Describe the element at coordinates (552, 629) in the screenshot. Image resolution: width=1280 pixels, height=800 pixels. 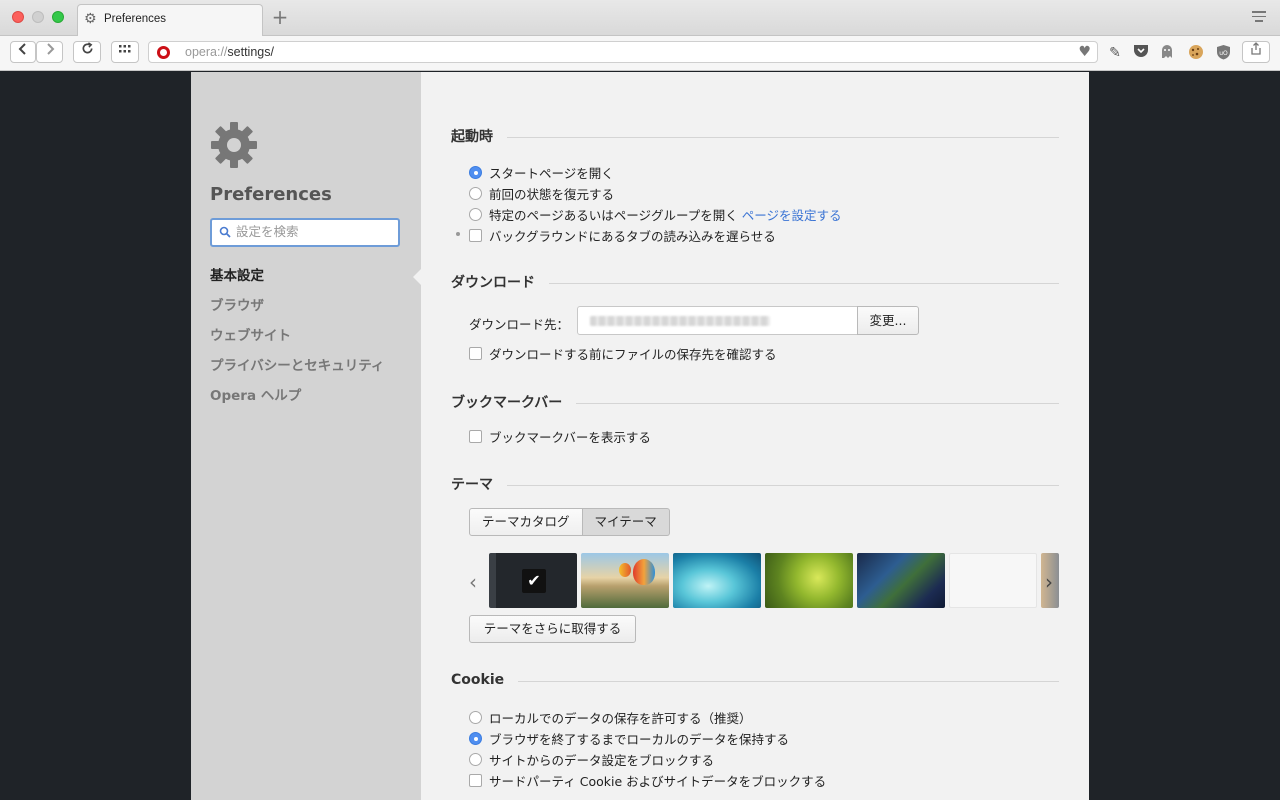
I see `get-more-themes-button: テーマをさらに取得する` at that location.